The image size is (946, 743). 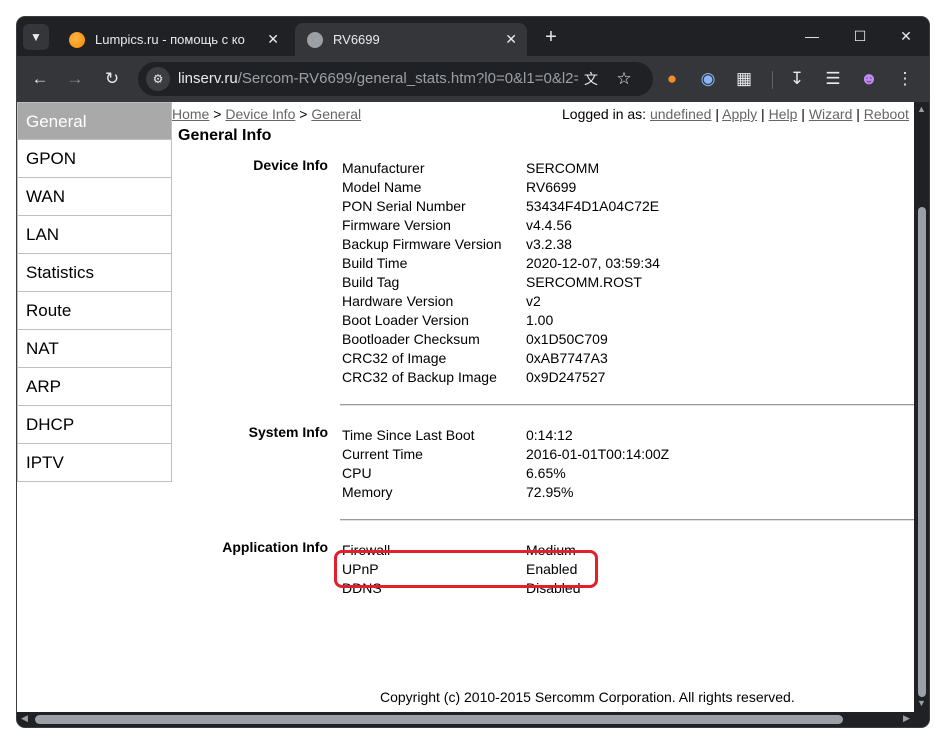 What do you see at coordinates (542, 301) in the screenshot?
I see `info-row: Hardware Version v2` at bounding box center [542, 301].